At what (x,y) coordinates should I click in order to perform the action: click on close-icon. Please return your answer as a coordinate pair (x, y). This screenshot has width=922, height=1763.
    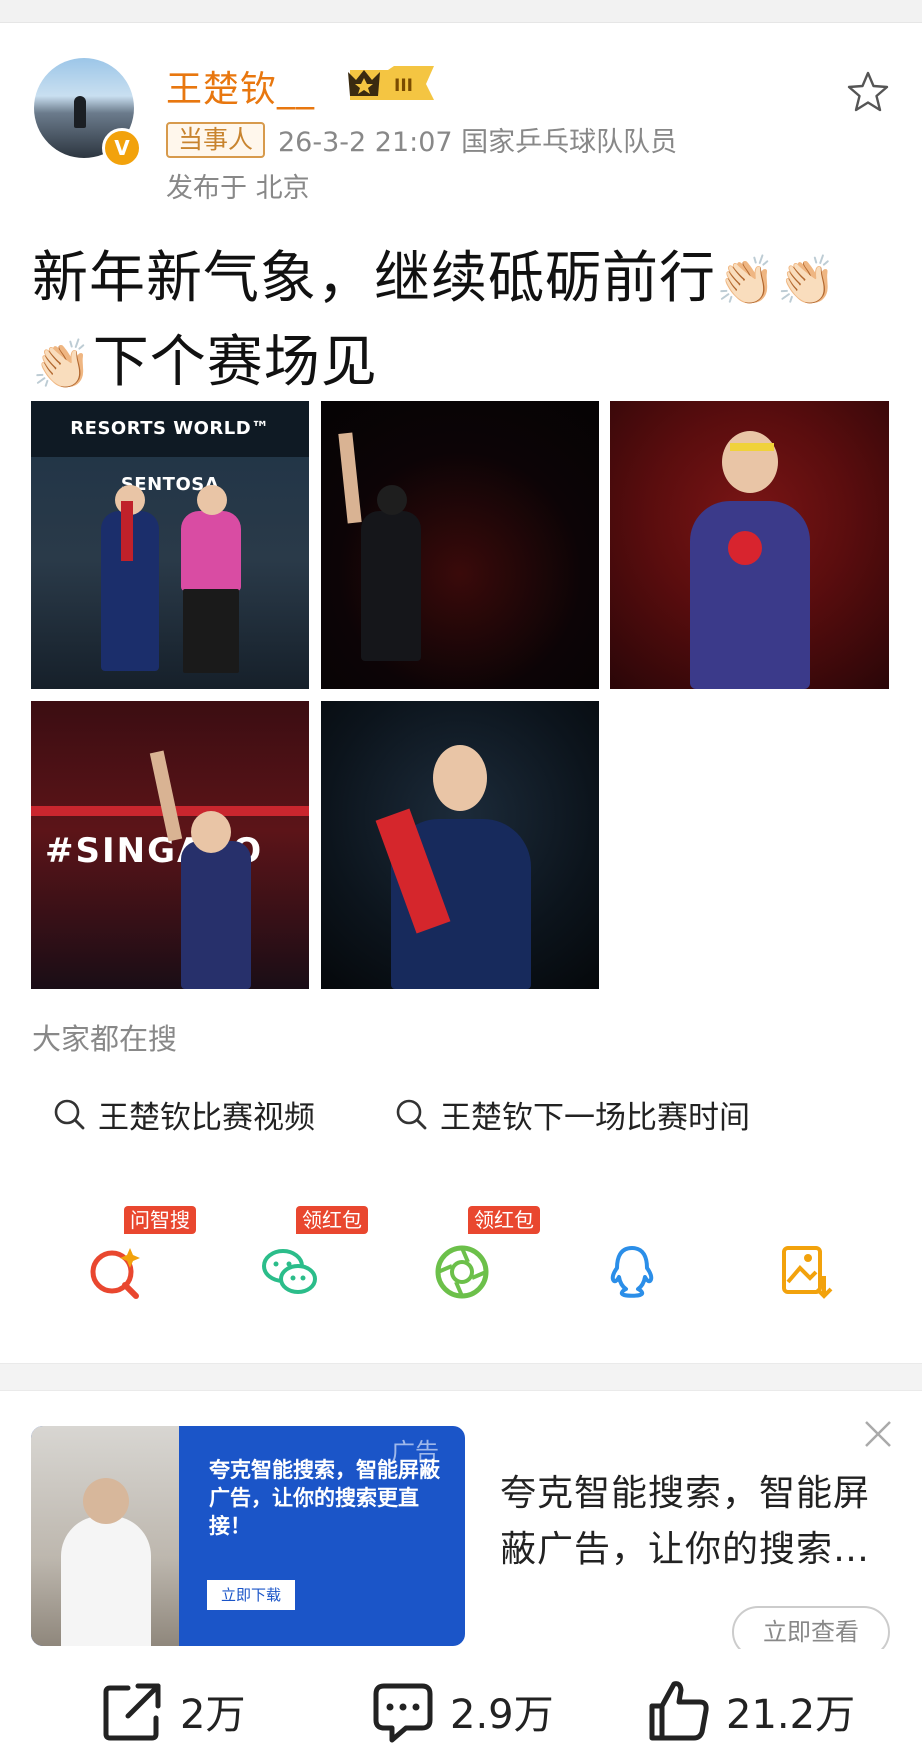
    Looking at the image, I should click on (878, 1434).